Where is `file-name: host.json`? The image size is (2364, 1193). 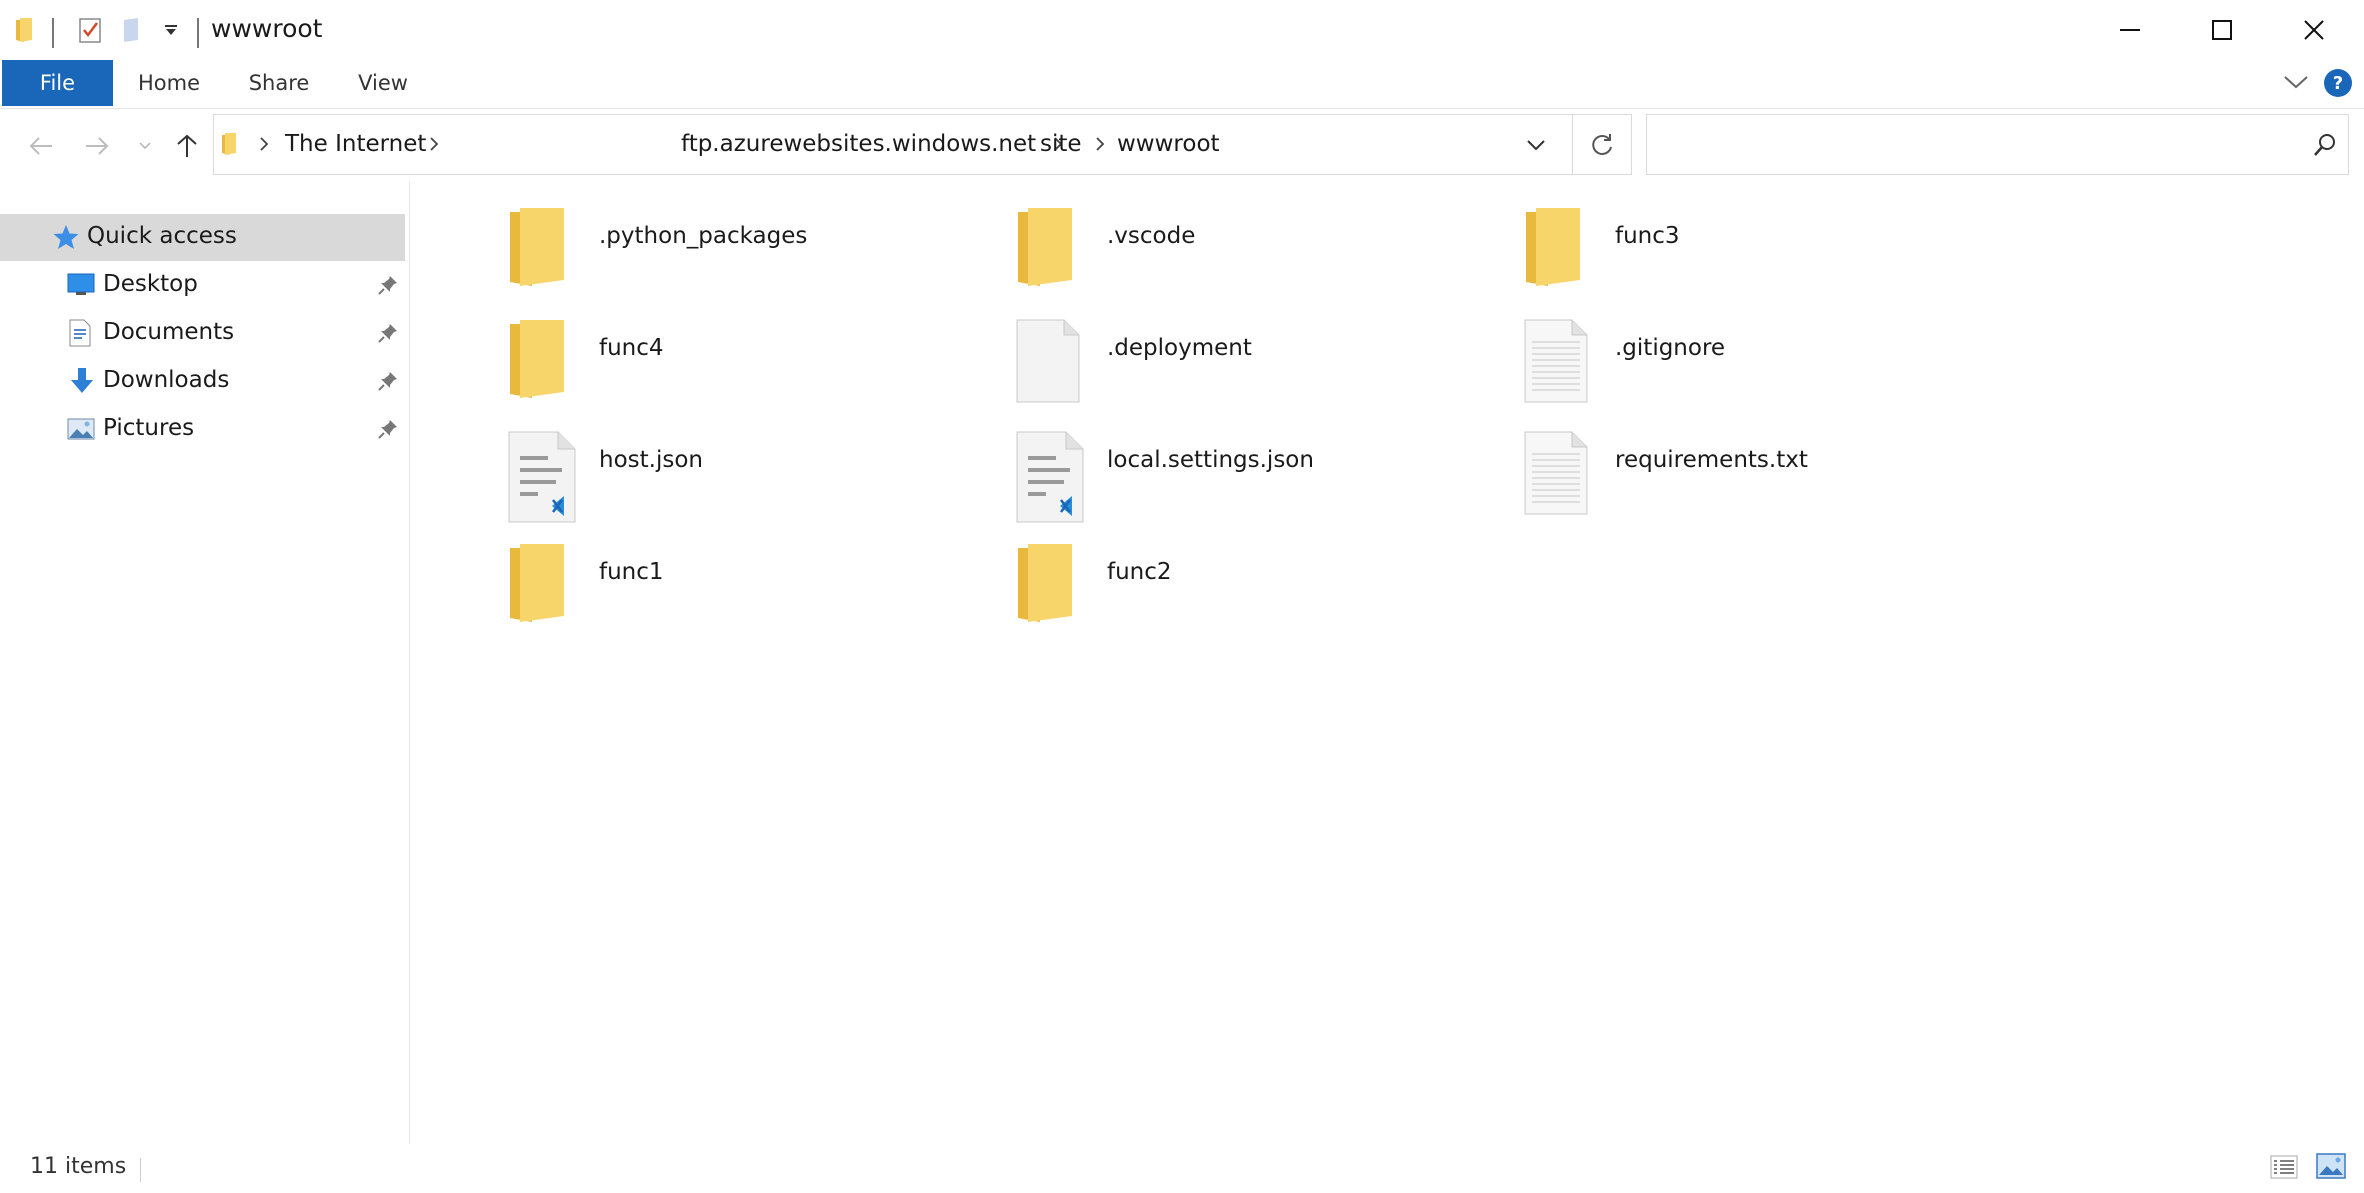
file-name: host.json is located at coordinates (651, 460).